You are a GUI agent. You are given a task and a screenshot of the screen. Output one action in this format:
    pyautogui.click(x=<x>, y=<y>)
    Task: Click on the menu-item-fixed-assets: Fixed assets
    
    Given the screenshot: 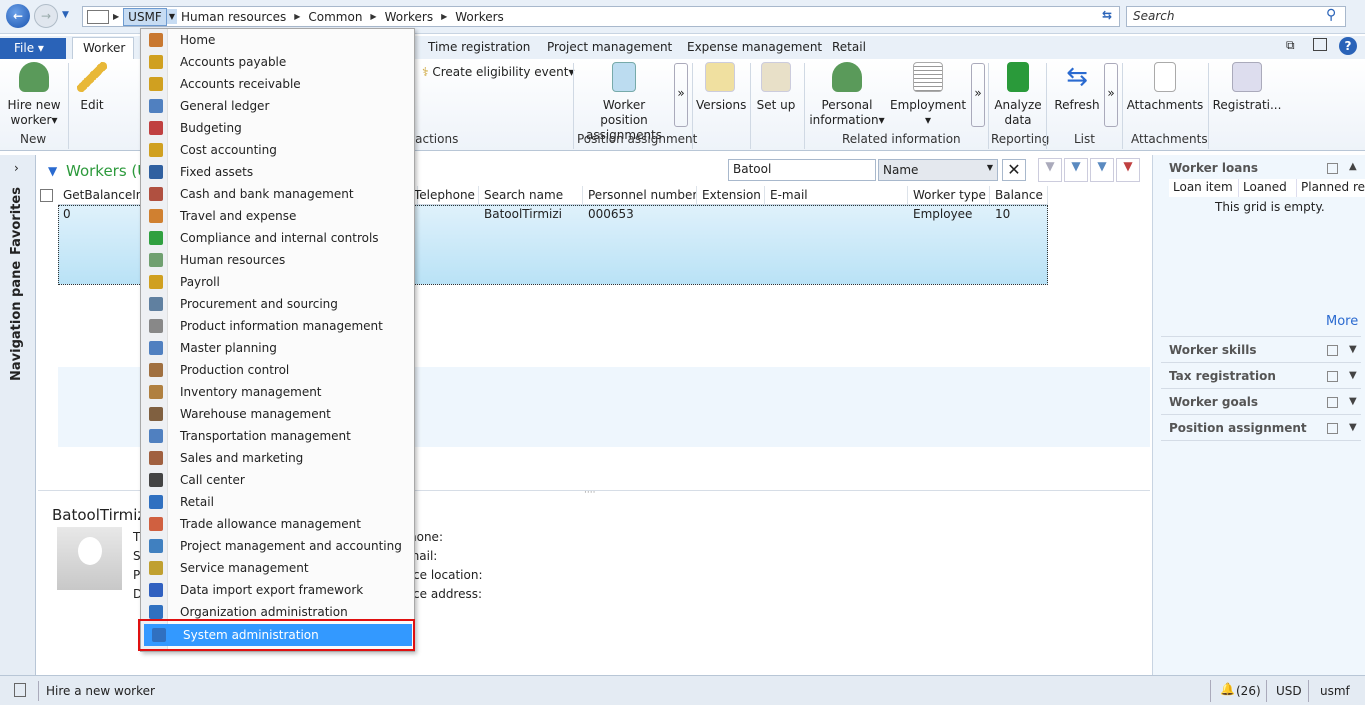 What is the action you would take?
    pyautogui.click(x=277, y=172)
    